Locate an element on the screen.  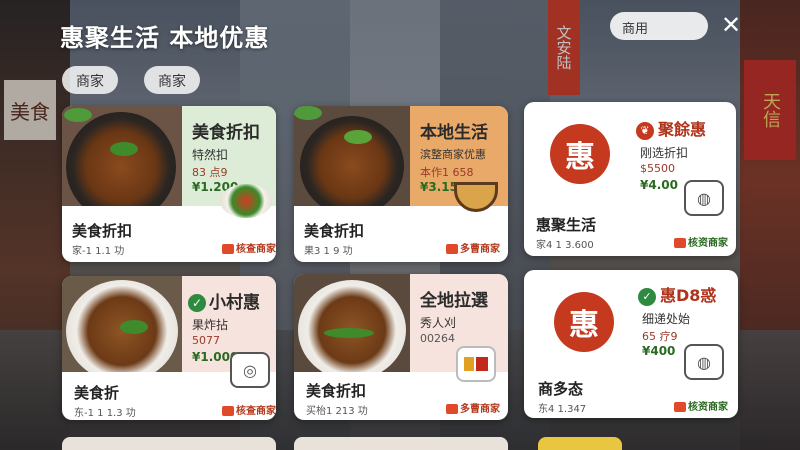
offer-panel: ✓ 小村惠 果炸拈 5077 ¥1.000 ◎ is located at coordinates (229, 332).